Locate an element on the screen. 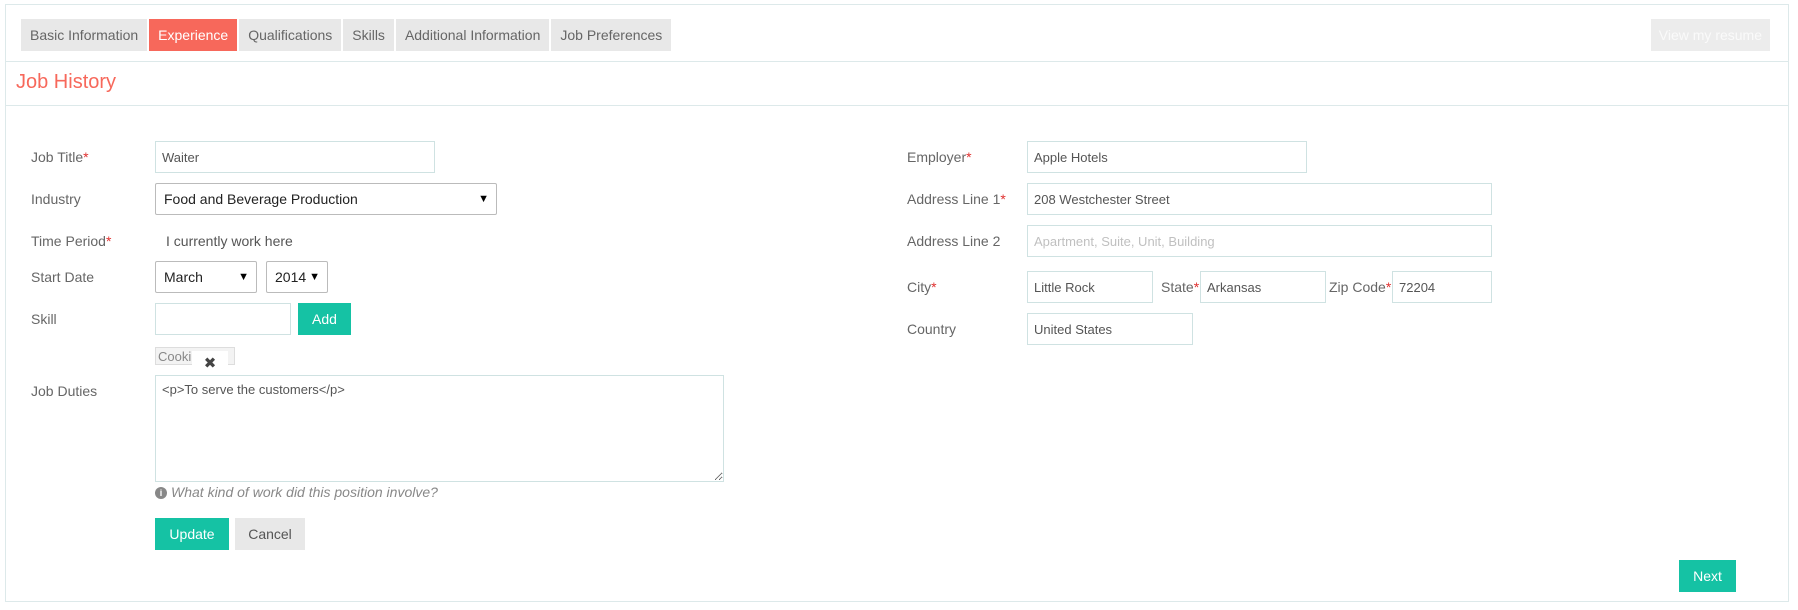  job-duties-textarea: <p>To serve the customers</p> is located at coordinates (439, 428).